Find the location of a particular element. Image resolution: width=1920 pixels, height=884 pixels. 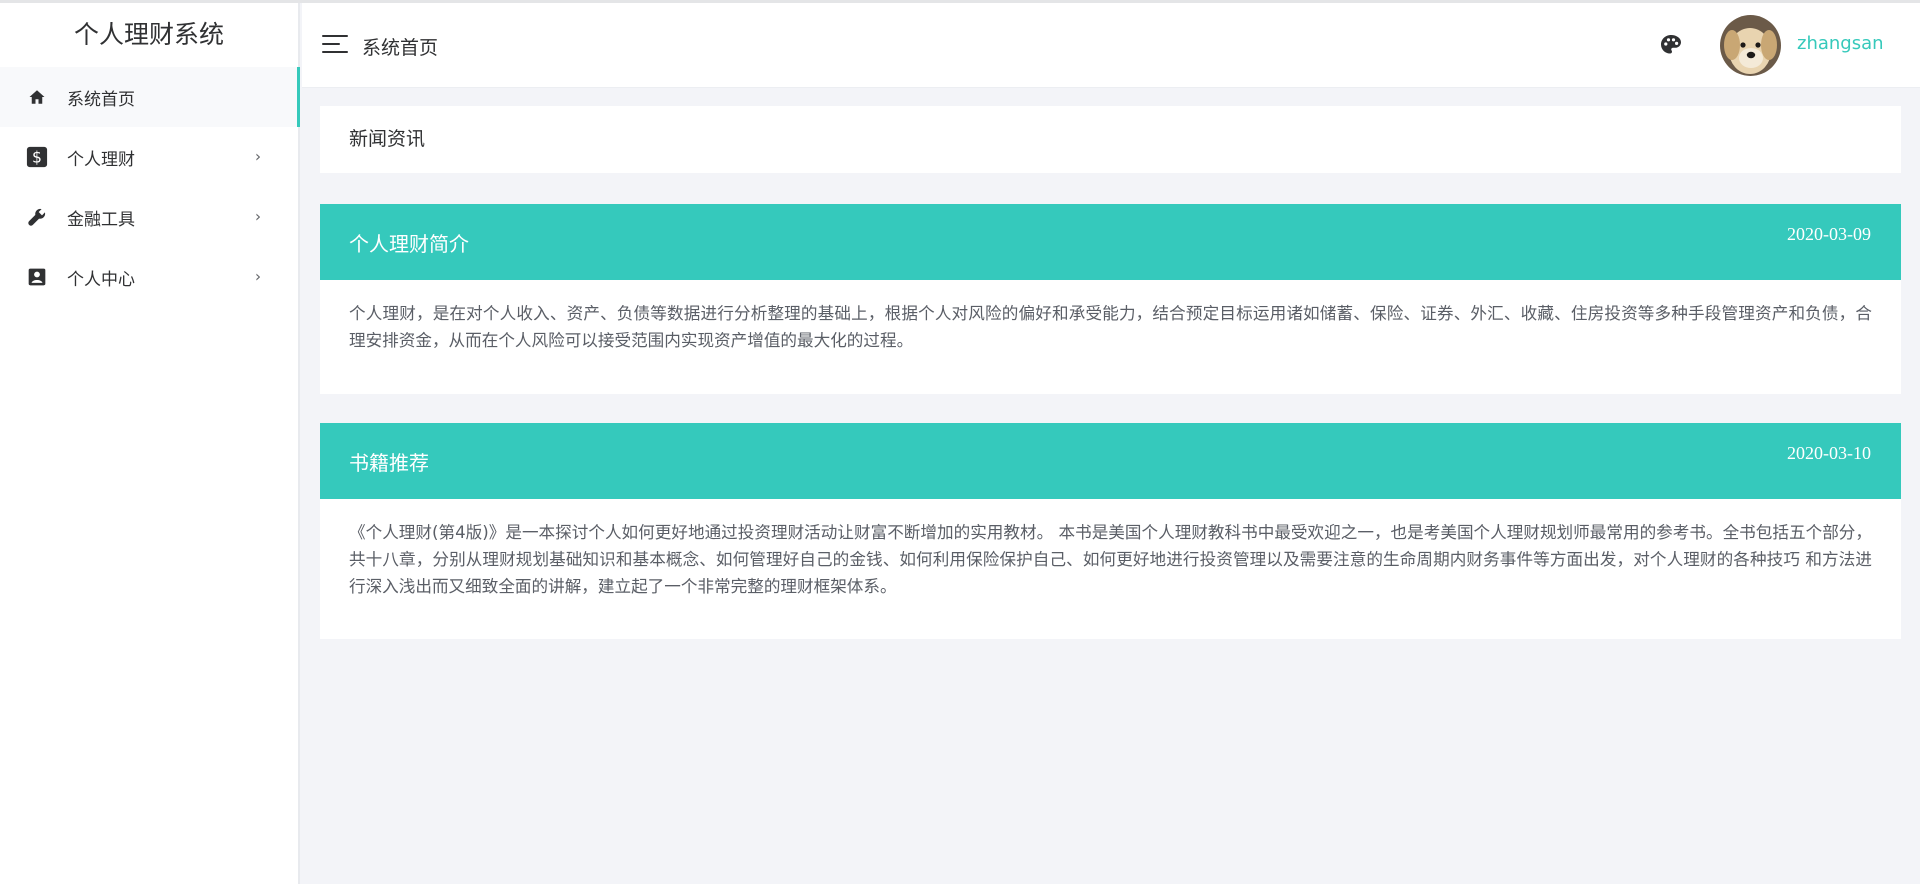

top-header: 系统首页 zhangsan is located at coordinates (1111, 45).